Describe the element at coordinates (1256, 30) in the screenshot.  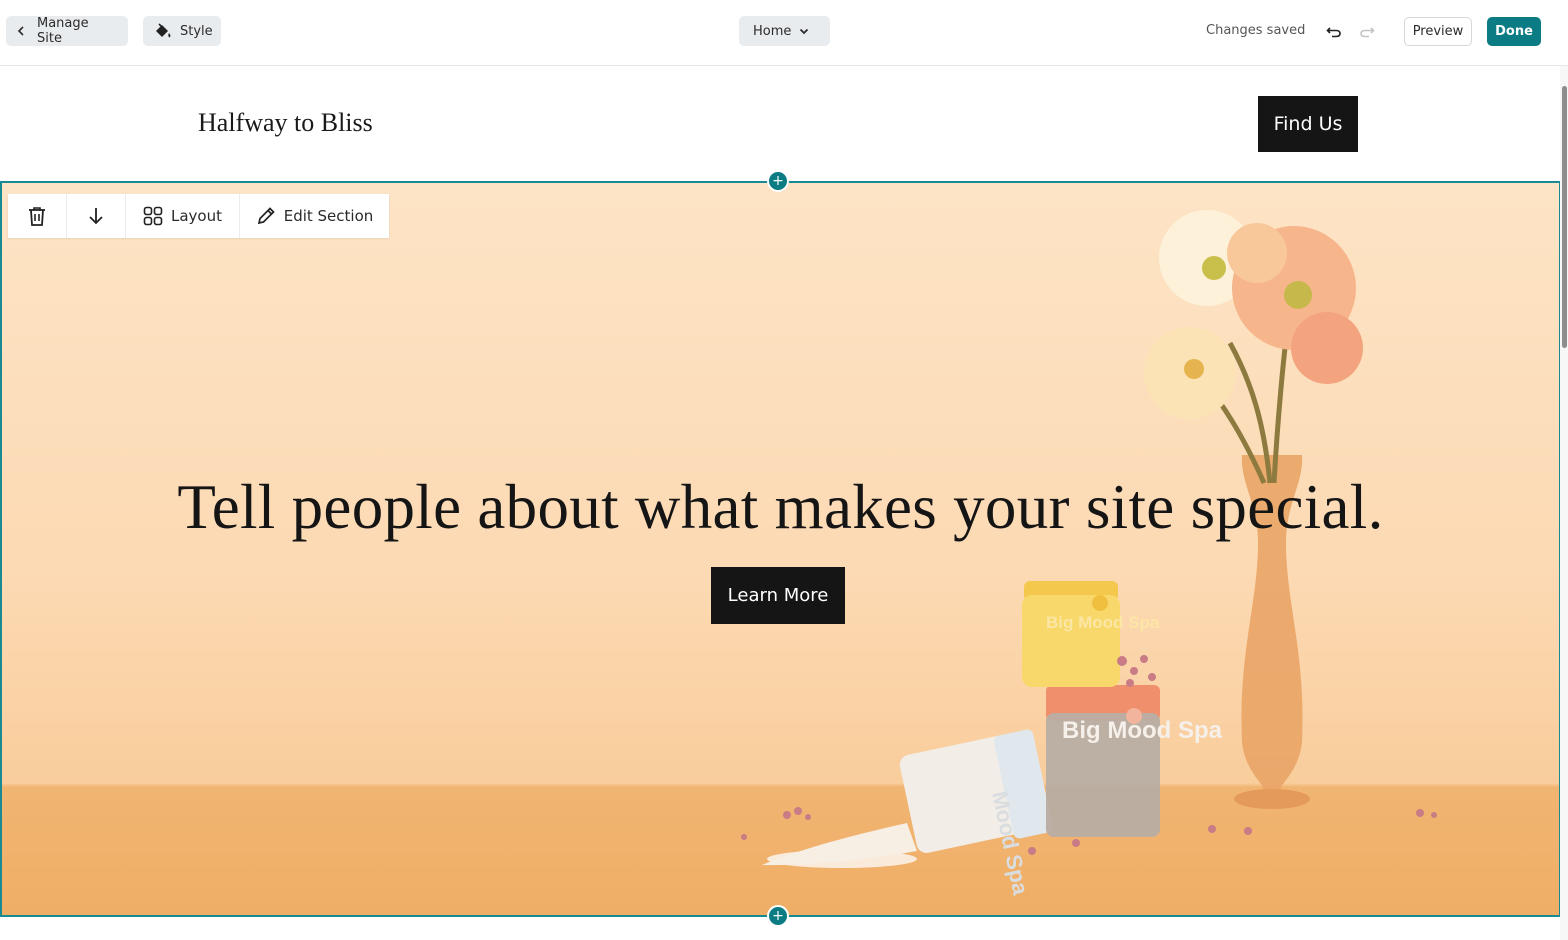
I see `save-status: Changes saved` at that location.